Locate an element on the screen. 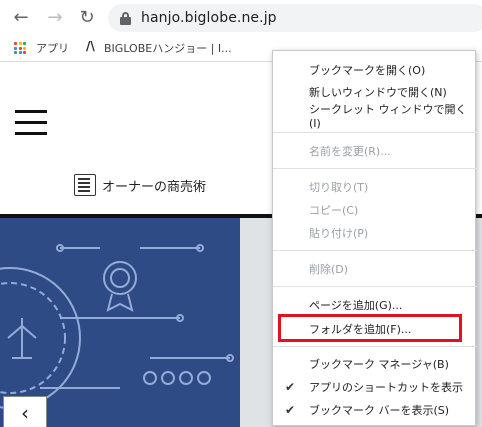 This screenshot has height=427, width=482. menu-item-open-bookmark: ブックマークを開く(O) is located at coordinates (375, 70).